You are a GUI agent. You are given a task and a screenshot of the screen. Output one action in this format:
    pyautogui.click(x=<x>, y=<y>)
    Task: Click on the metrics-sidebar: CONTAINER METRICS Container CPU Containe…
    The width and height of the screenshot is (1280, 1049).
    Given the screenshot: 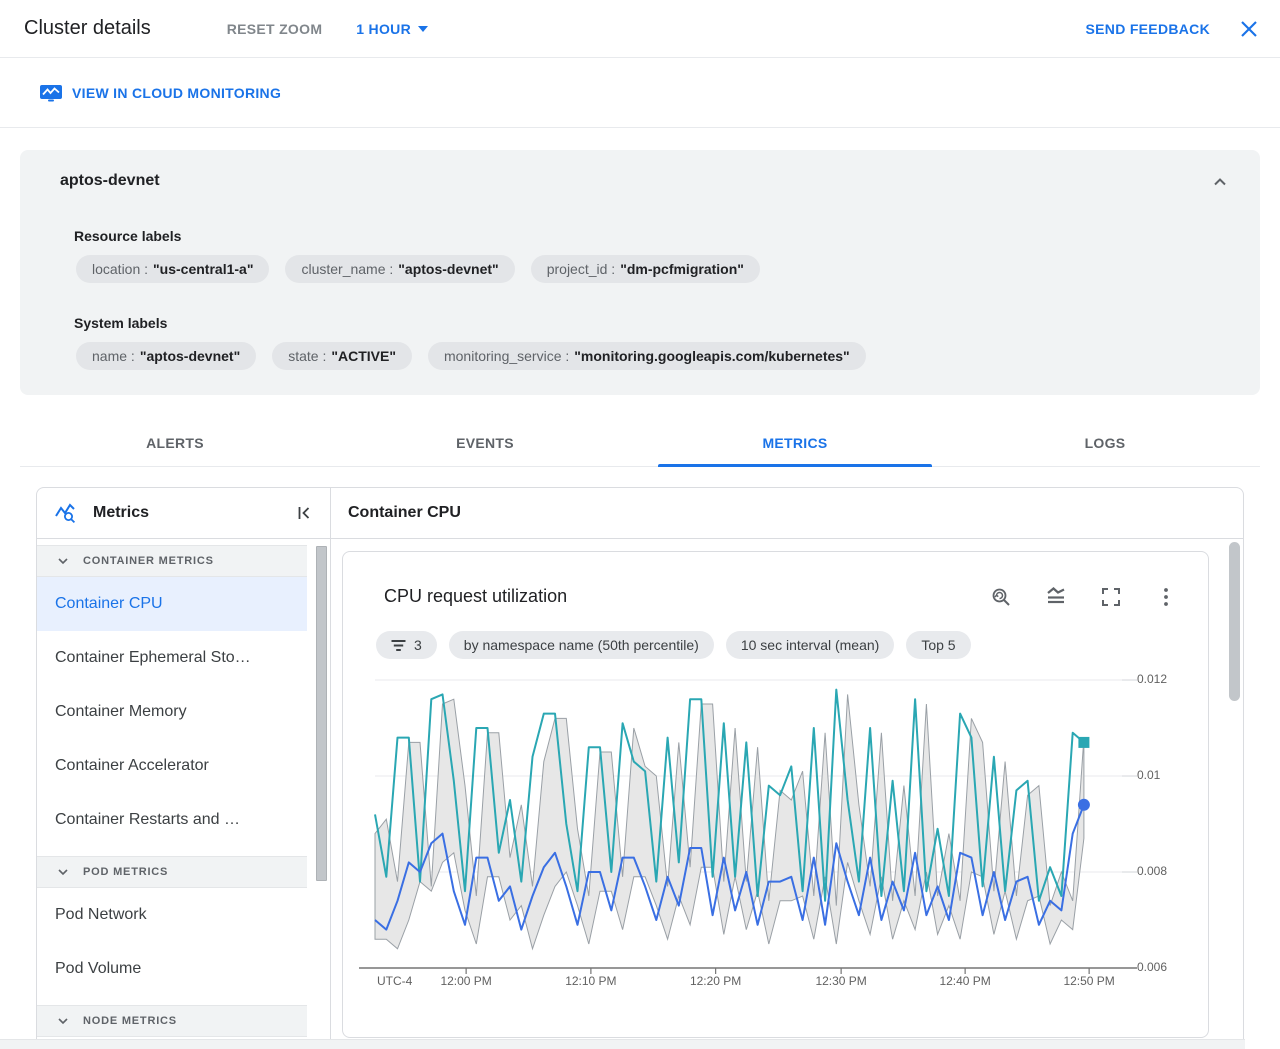 What is the action you would take?
    pyautogui.click(x=184, y=794)
    